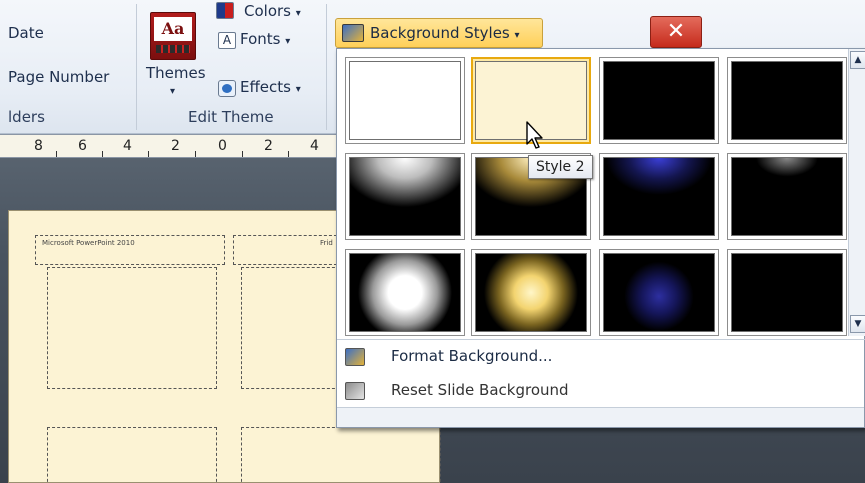 This screenshot has height=483, width=865. What do you see at coordinates (225, 10) in the screenshot?
I see `colors-icon` at bounding box center [225, 10].